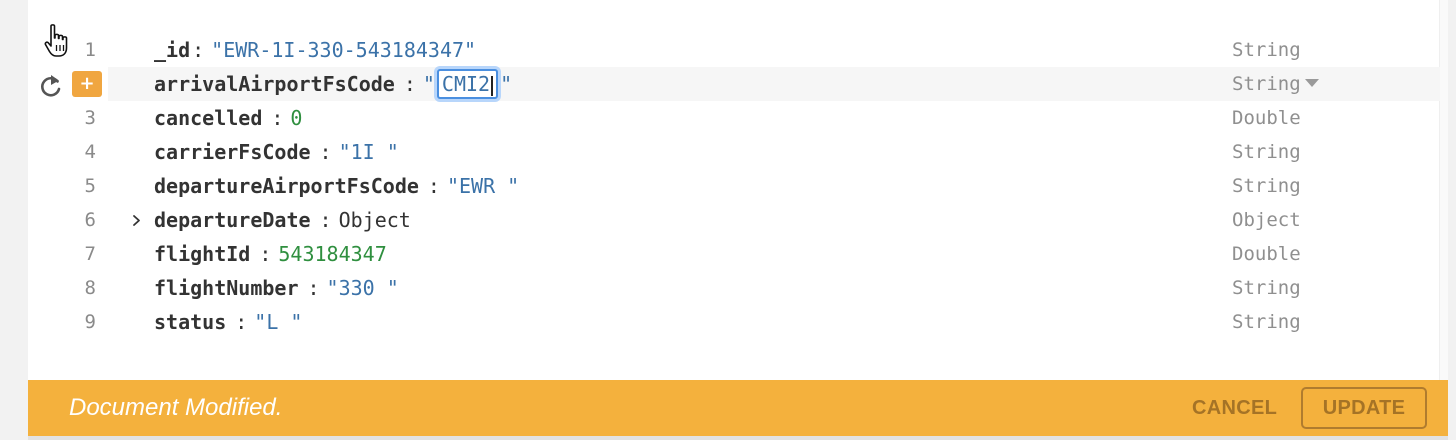 This screenshot has height=440, width=1456. What do you see at coordinates (738, 438) in the screenshot?
I see `panel-shadow` at bounding box center [738, 438].